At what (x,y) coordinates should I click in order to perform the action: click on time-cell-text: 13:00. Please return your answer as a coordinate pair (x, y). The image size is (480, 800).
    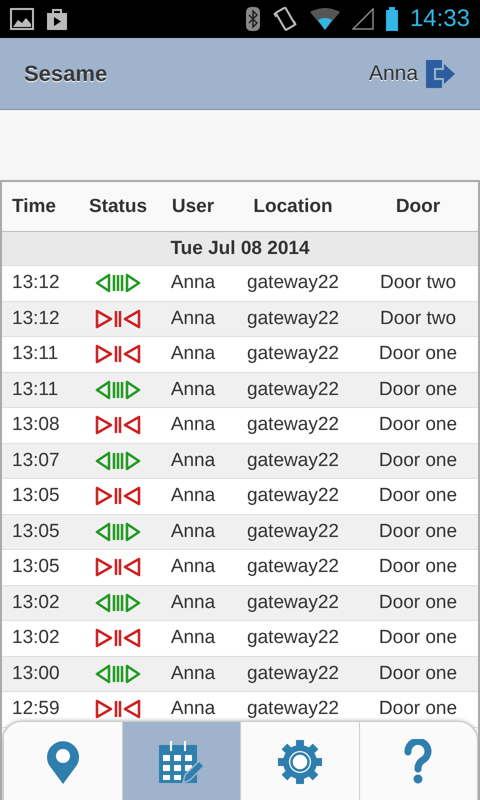
    Looking at the image, I should click on (35, 673).